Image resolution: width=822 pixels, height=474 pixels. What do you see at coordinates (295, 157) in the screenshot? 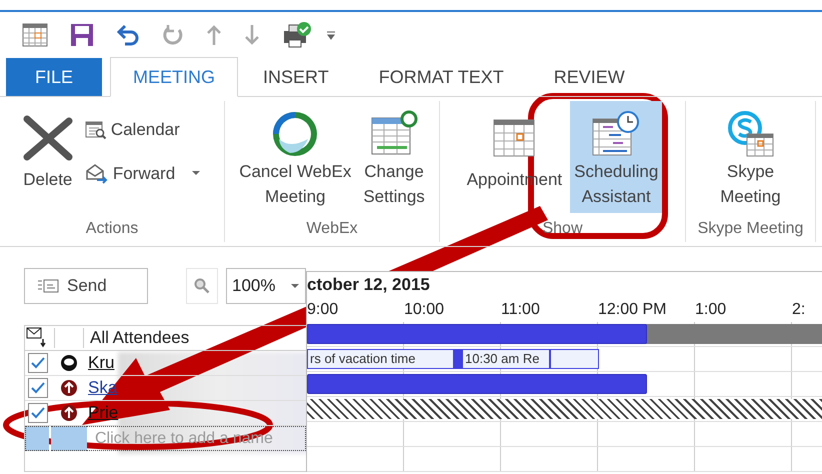
I see `webex-button: Cancel WebEx Meeting` at bounding box center [295, 157].